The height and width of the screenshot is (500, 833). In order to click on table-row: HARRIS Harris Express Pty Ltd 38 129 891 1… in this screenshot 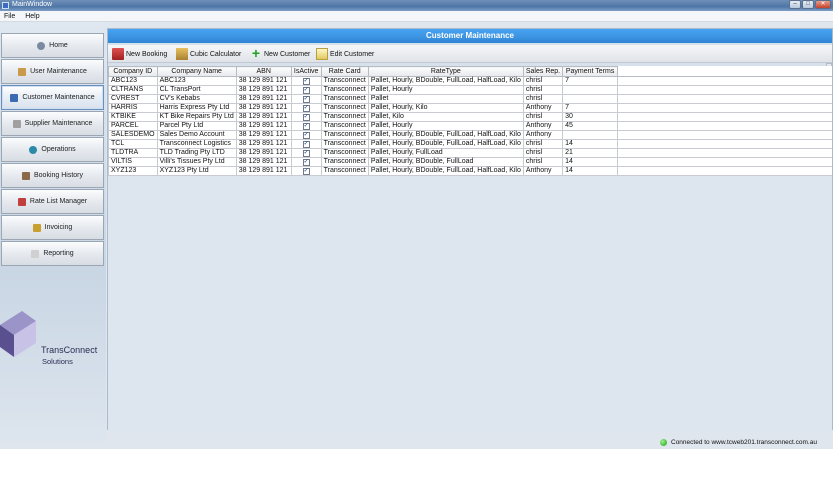, I will do `click(470, 108)`.